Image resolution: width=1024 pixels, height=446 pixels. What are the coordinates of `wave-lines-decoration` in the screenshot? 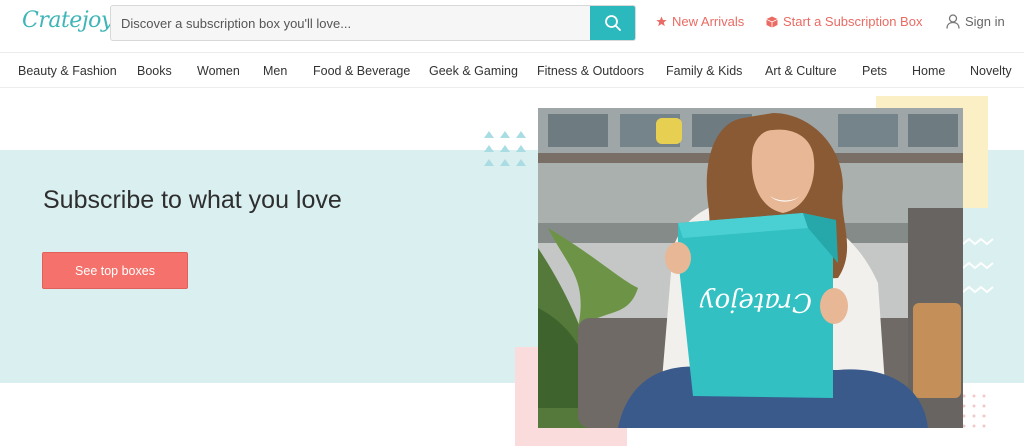 It's located at (978, 265).